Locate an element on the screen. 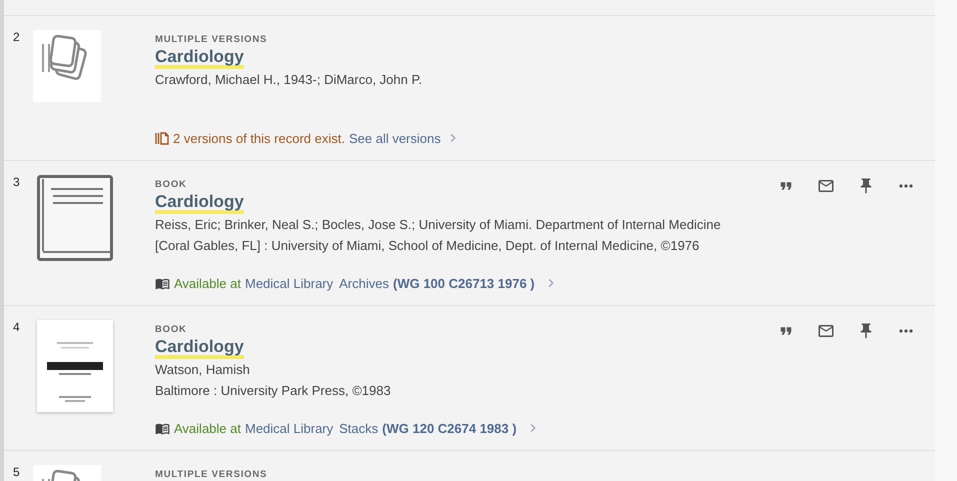 The width and height of the screenshot is (957, 481). multiple-versions-icon is located at coordinates (67, 66).